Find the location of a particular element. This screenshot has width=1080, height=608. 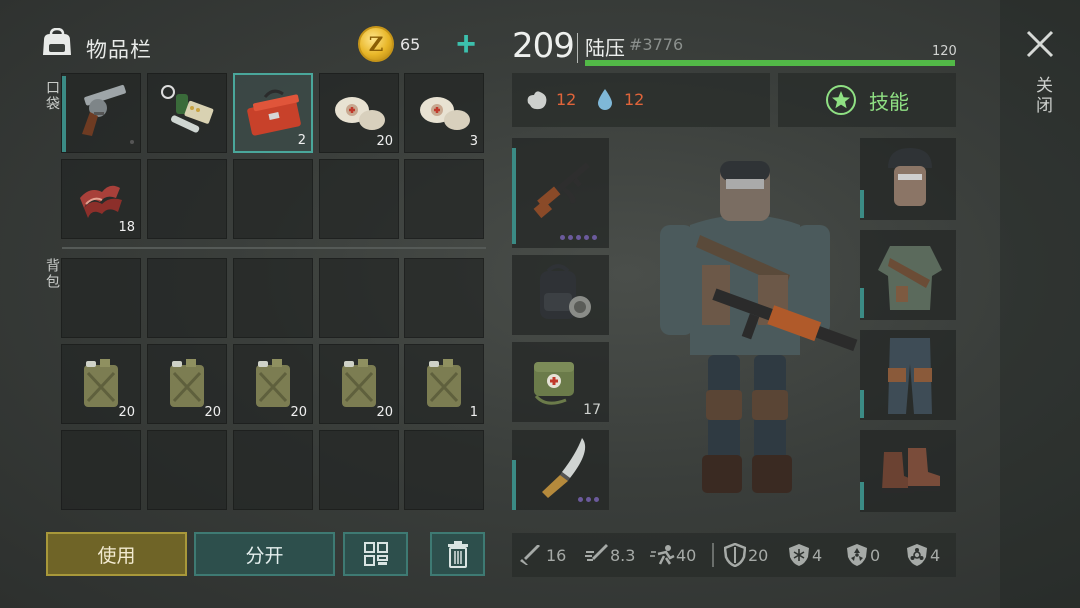

pocket-slot-4: 20 is located at coordinates (359, 113).